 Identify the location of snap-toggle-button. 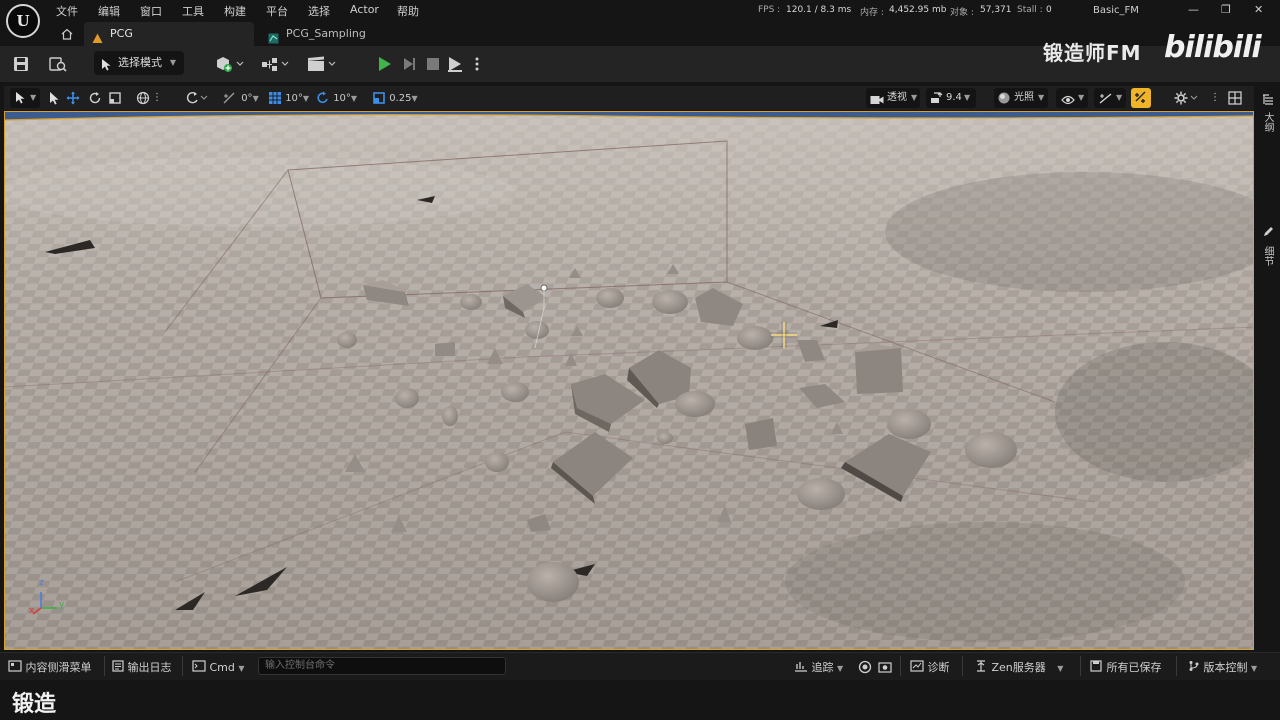
(1141, 98).